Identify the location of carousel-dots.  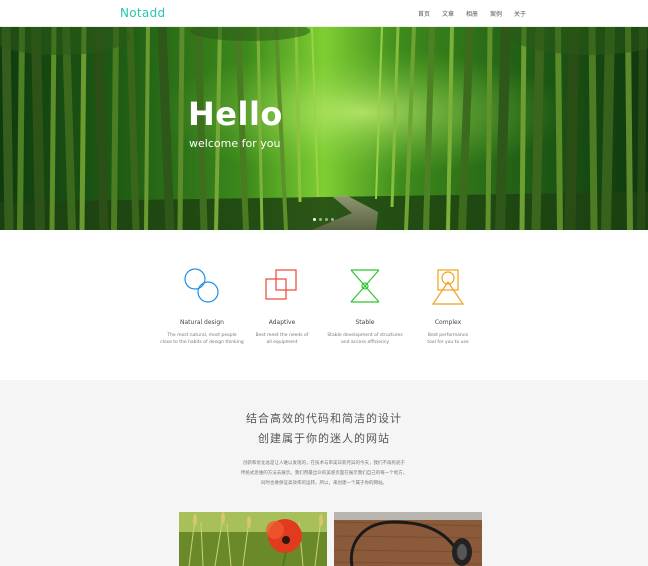
(325, 220).